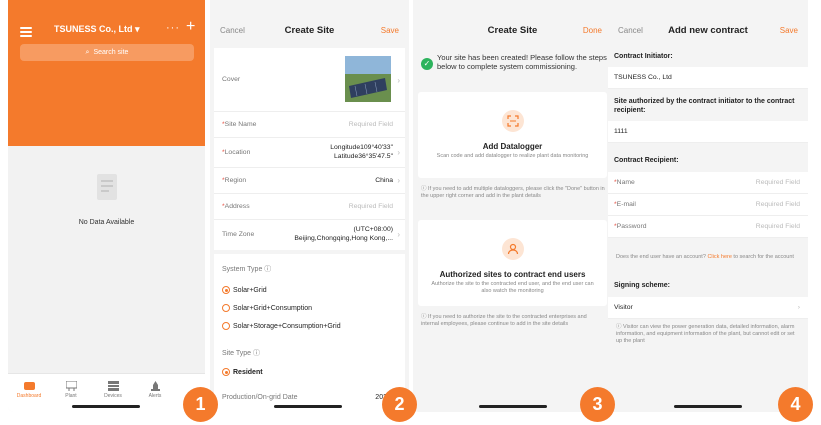 Image resolution: width=821 pixels, height=425 pixels. Describe the element at coordinates (242, 269) in the screenshot. I see `system-type-text: System Type` at that location.